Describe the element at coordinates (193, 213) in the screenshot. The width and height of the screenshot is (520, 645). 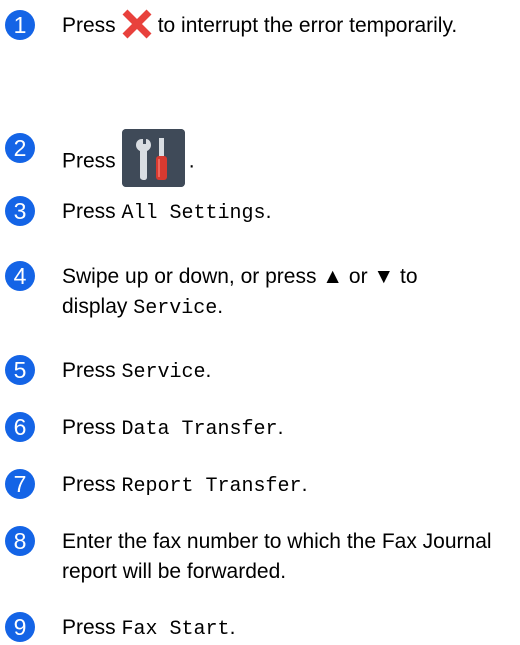
I see `step-code: All Settings` at that location.